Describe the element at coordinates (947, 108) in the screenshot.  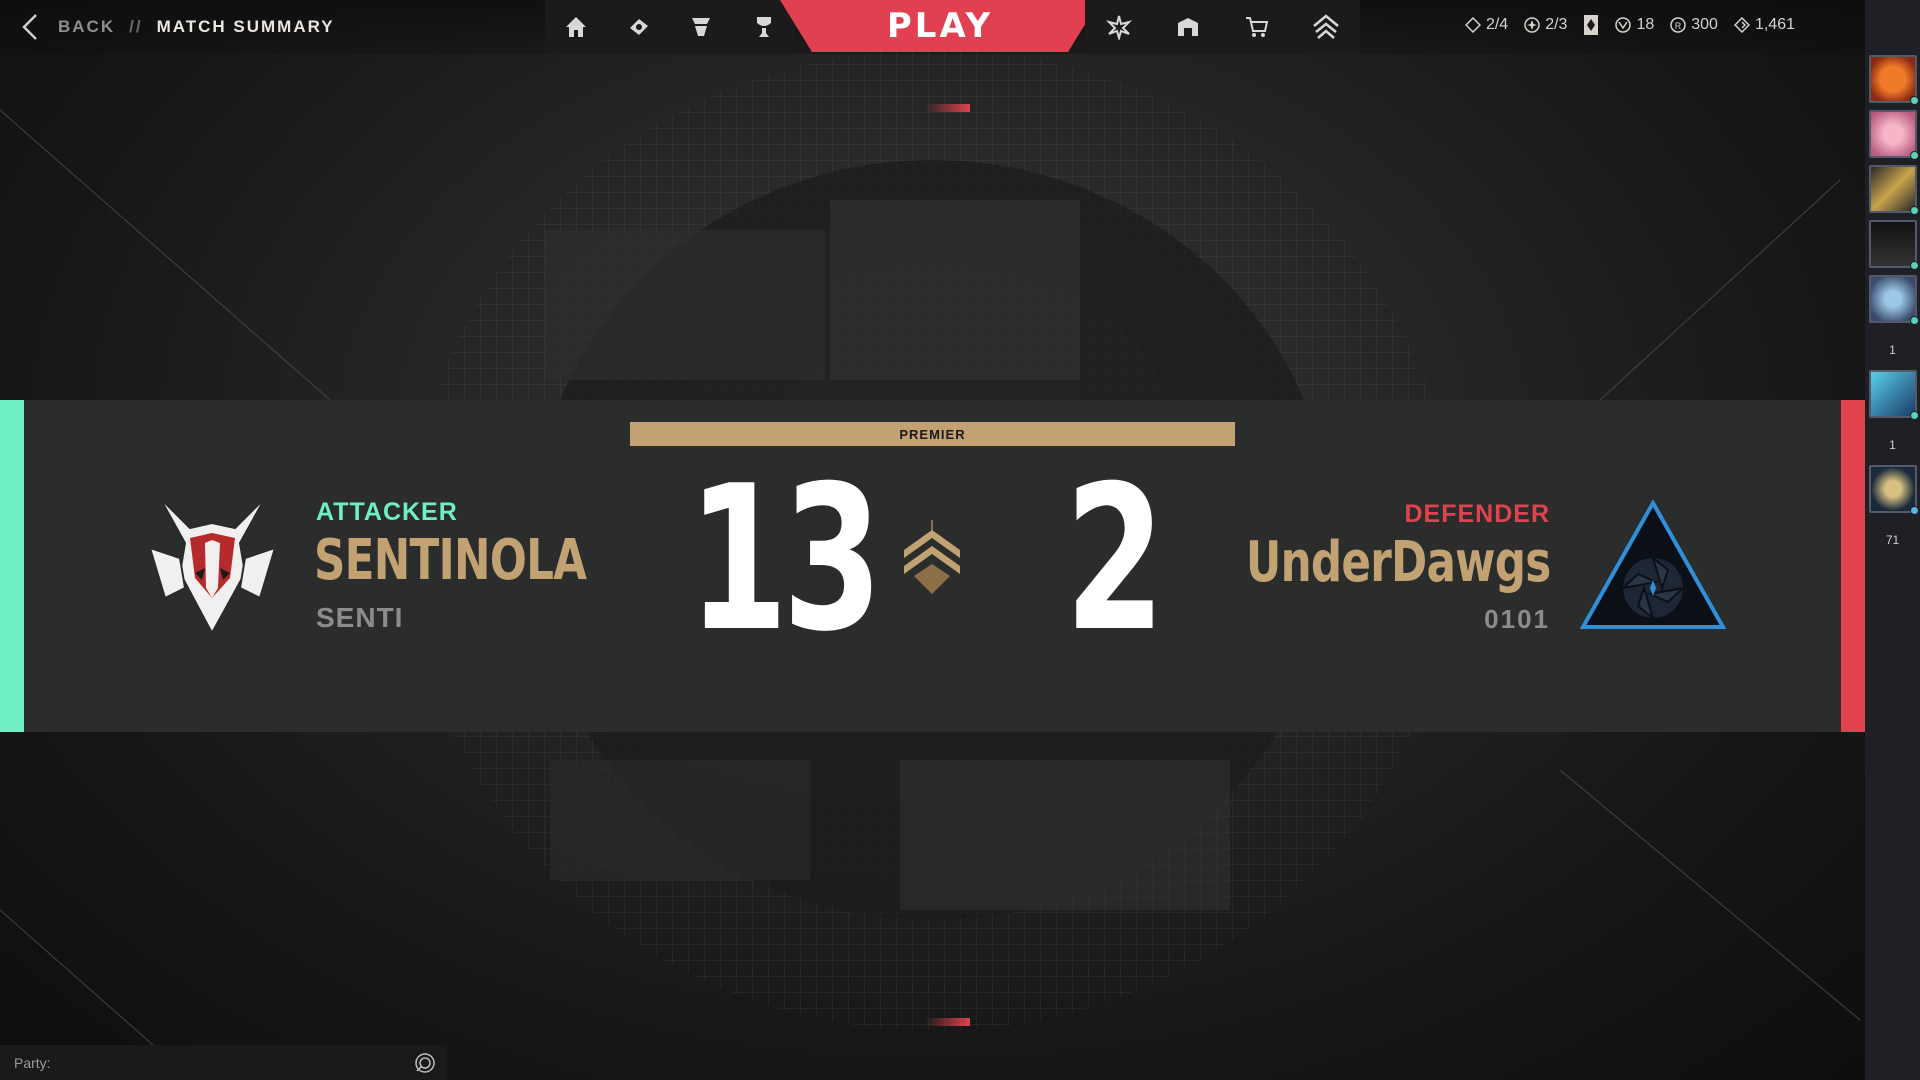
I see `decor-tick-top` at that location.